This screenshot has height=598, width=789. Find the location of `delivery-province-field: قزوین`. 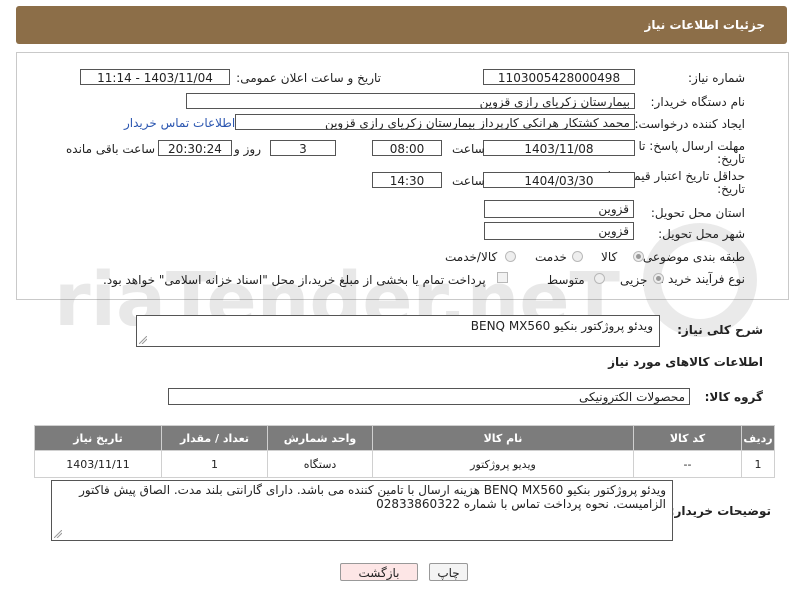

delivery-province-field: قزوین is located at coordinates (559, 209).